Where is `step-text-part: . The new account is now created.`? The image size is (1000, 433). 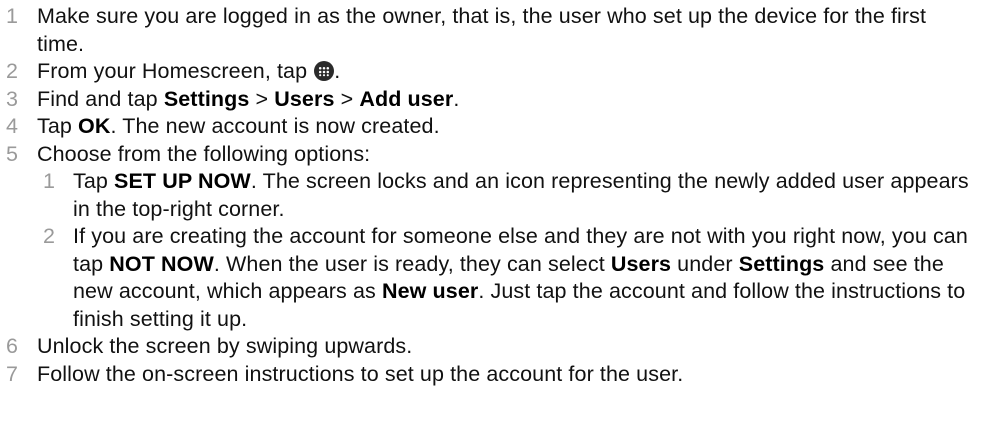
step-text-part: . The new account is now created. is located at coordinates (275, 126).